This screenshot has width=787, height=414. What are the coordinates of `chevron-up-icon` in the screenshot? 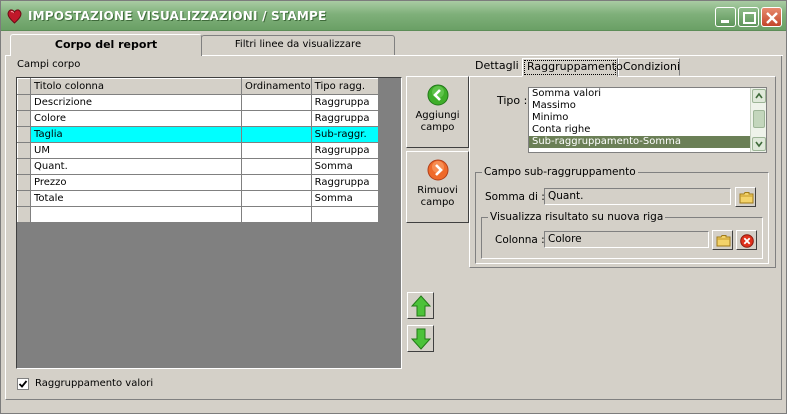 It's located at (759, 95).